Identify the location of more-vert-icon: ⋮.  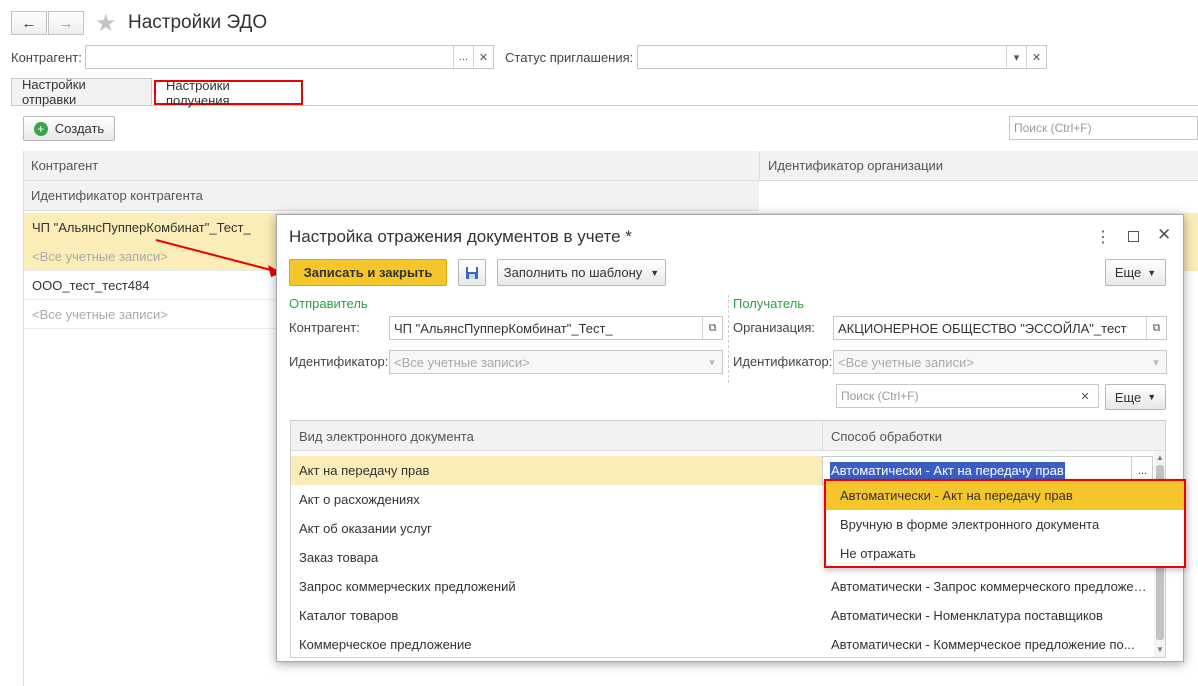
(1103, 237).